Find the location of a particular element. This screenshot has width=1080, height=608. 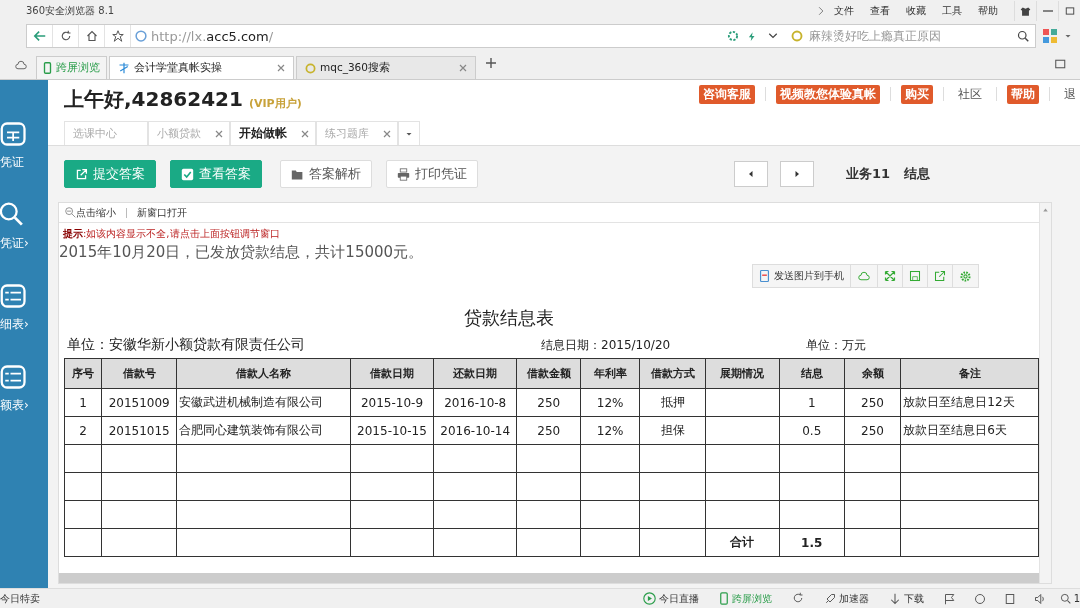

up-icon is located at coordinates (1045, 210).